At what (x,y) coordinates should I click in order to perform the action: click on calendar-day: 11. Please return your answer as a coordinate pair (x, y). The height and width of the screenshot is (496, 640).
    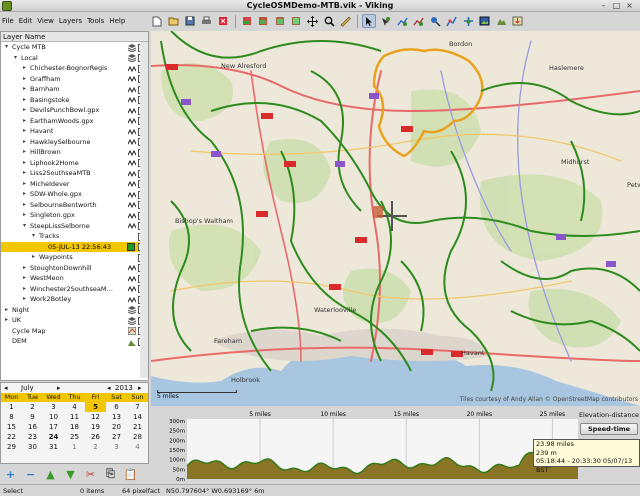
    Looking at the image, I should click on (74, 417).